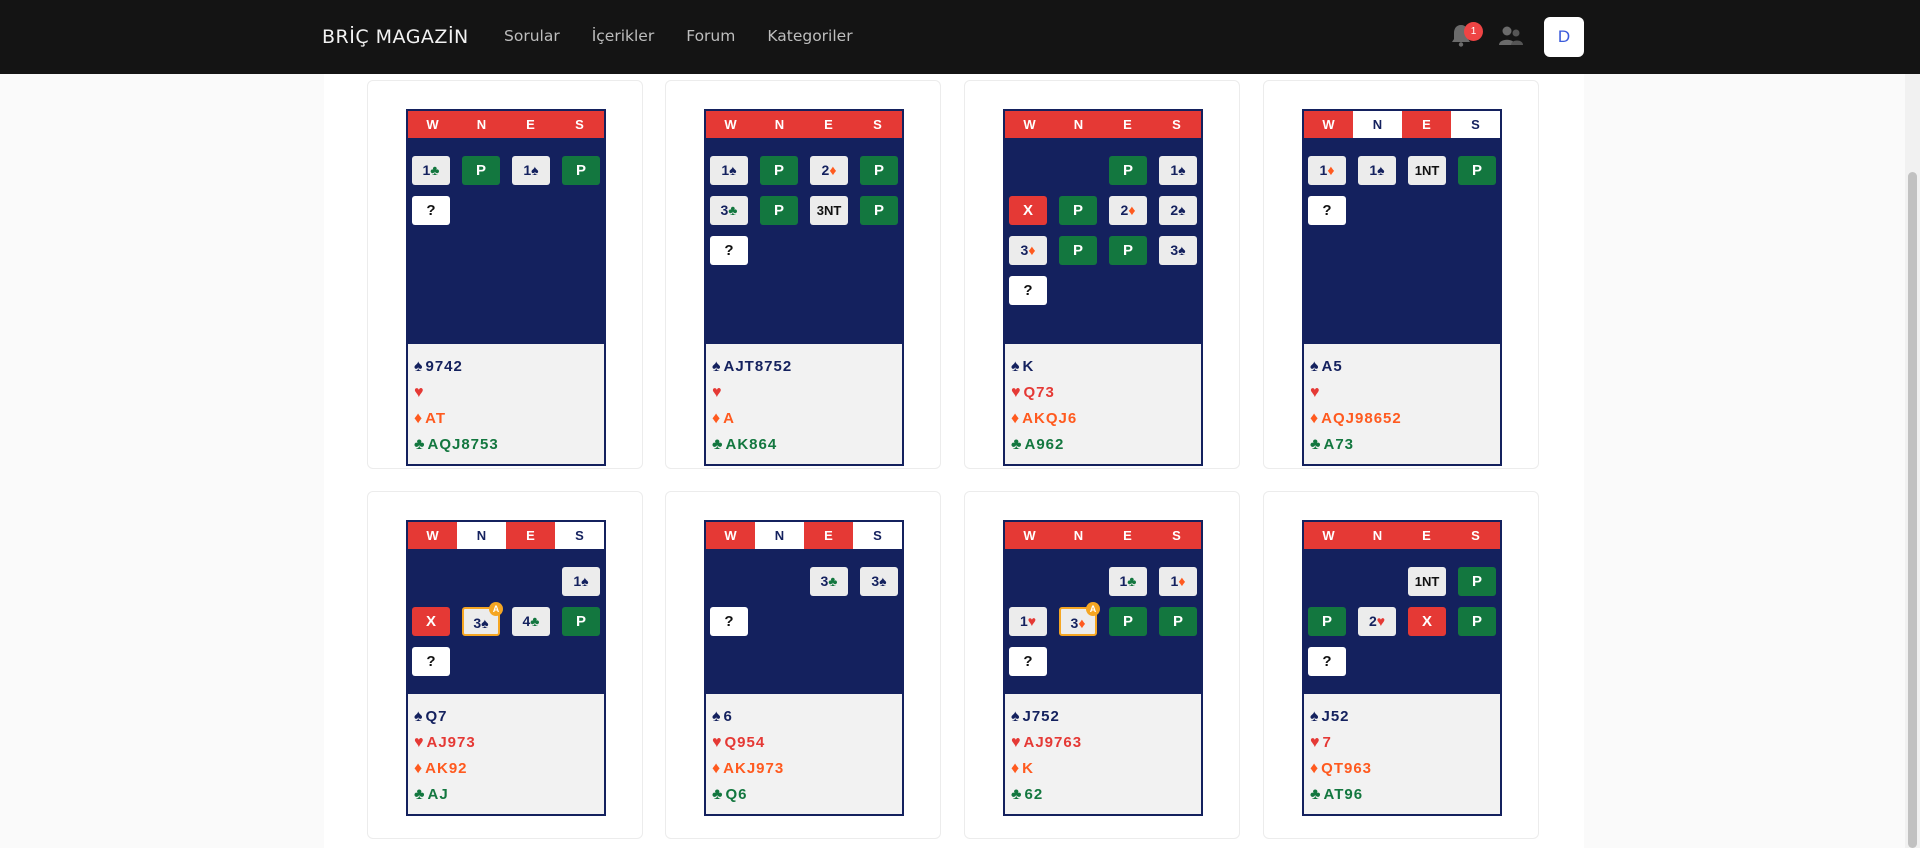 Image resolution: width=1920 pixels, height=848 pixels. I want to click on hand: ♠ 6 ♥ Q954 ♦ AKJ973 ♣ Q6, so click(804, 754).